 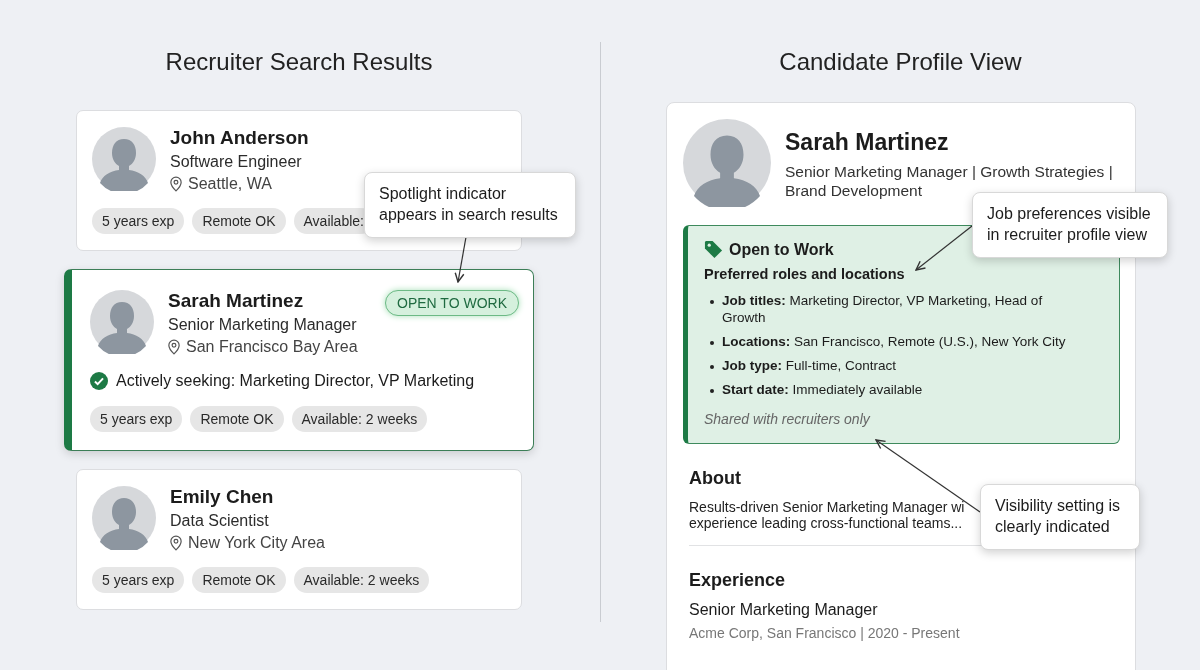 What do you see at coordinates (299, 62) in the screenshot?
I see `section-title: Recruiter Search Results` at bounding box center [299, 62].